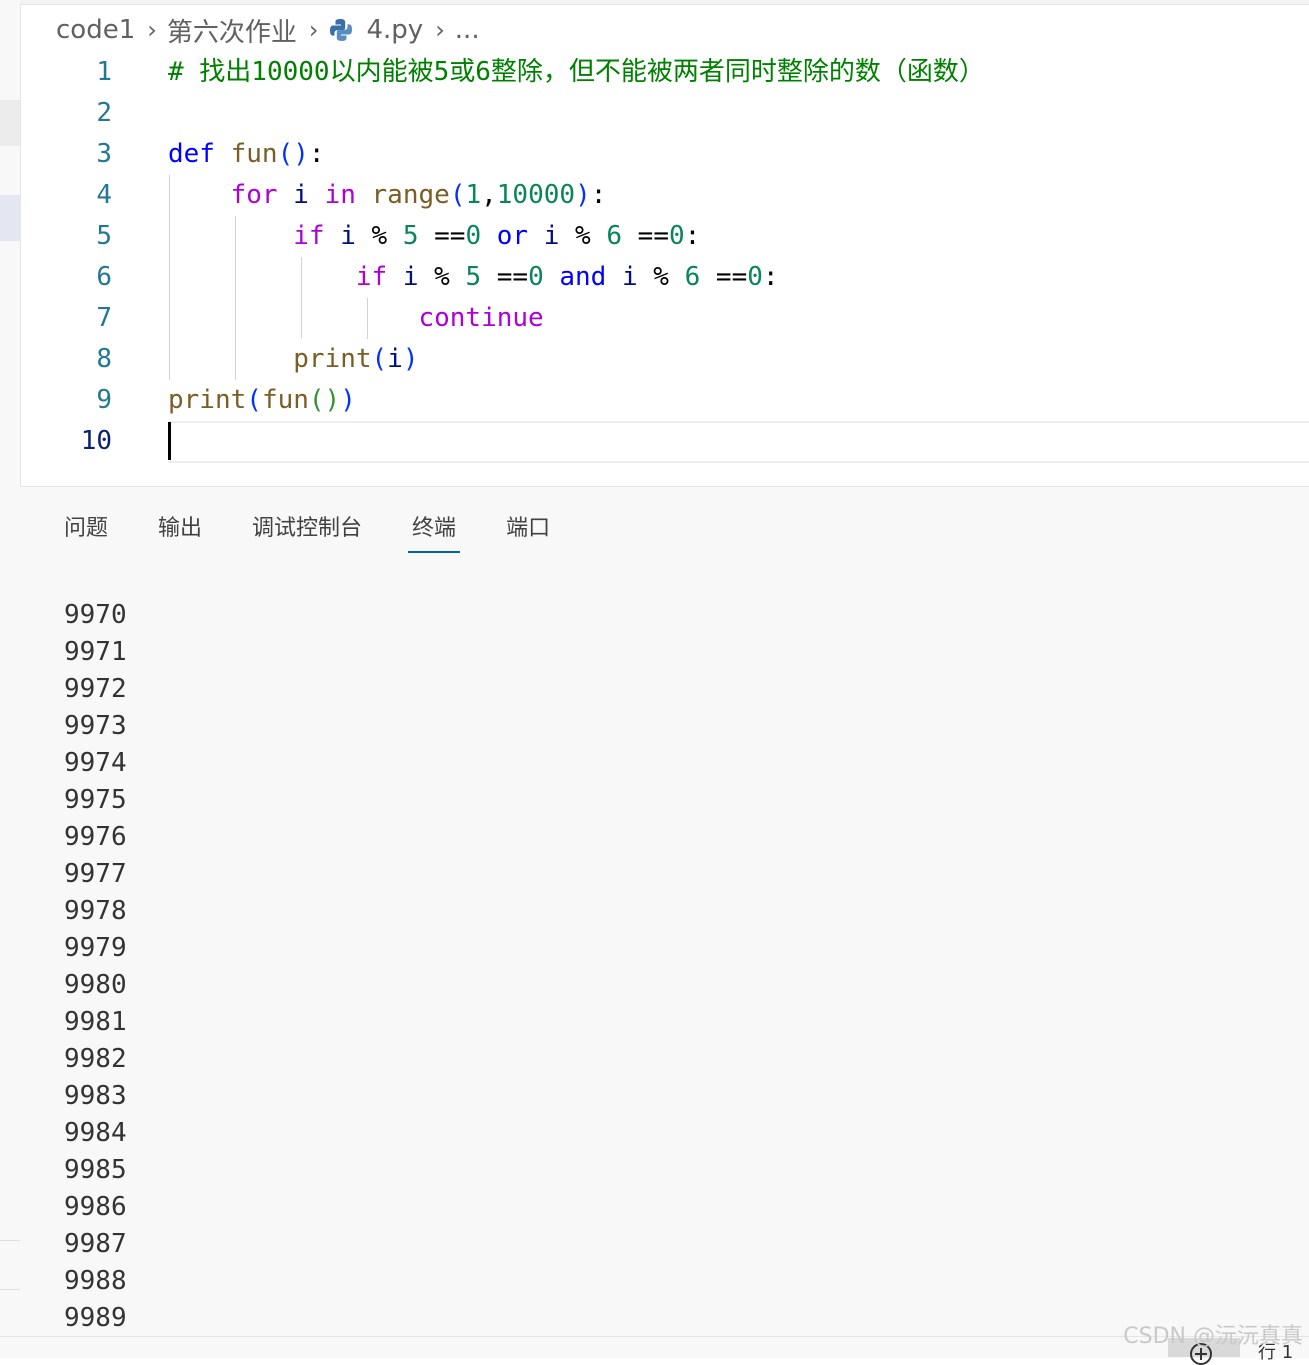 The height and width of the screenshot is (1365, 1309). I want to click on breadcrumb-folder: code1, so click(95, 30).